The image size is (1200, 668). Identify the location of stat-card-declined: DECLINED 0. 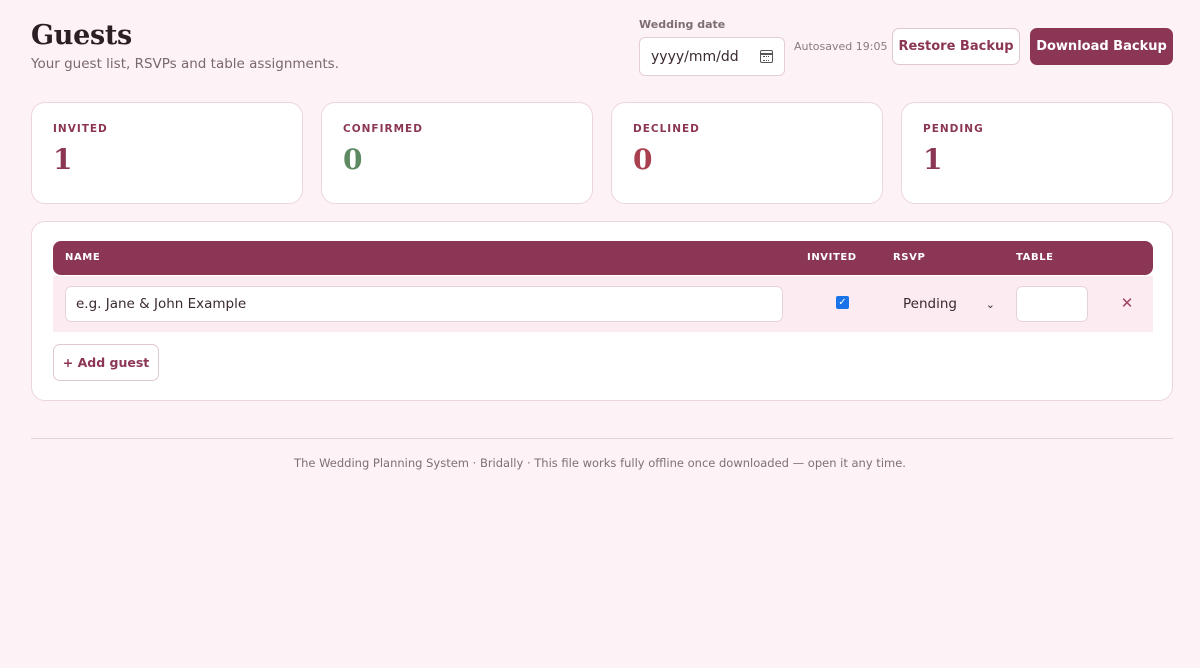
(747, 153).